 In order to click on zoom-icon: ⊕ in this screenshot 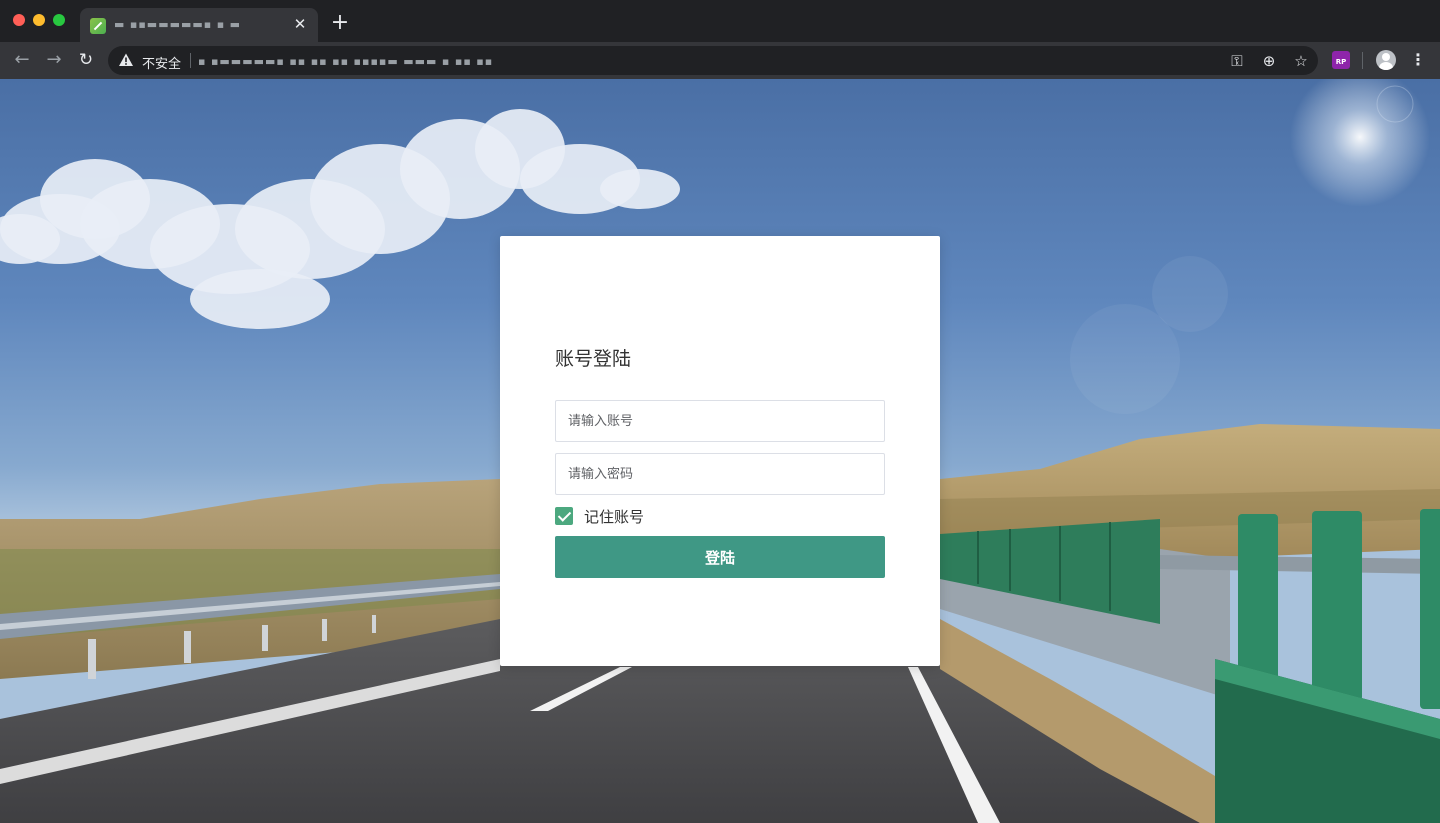, I will do `click(1269, 61)`.